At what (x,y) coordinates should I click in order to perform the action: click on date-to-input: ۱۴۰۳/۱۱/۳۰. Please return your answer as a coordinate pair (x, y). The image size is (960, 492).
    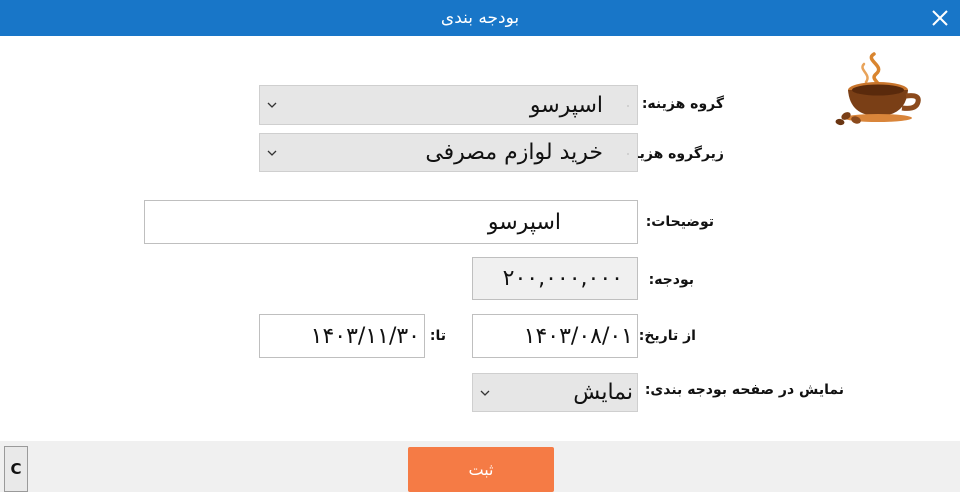
    Looking at the image, I should click on (342, 336).